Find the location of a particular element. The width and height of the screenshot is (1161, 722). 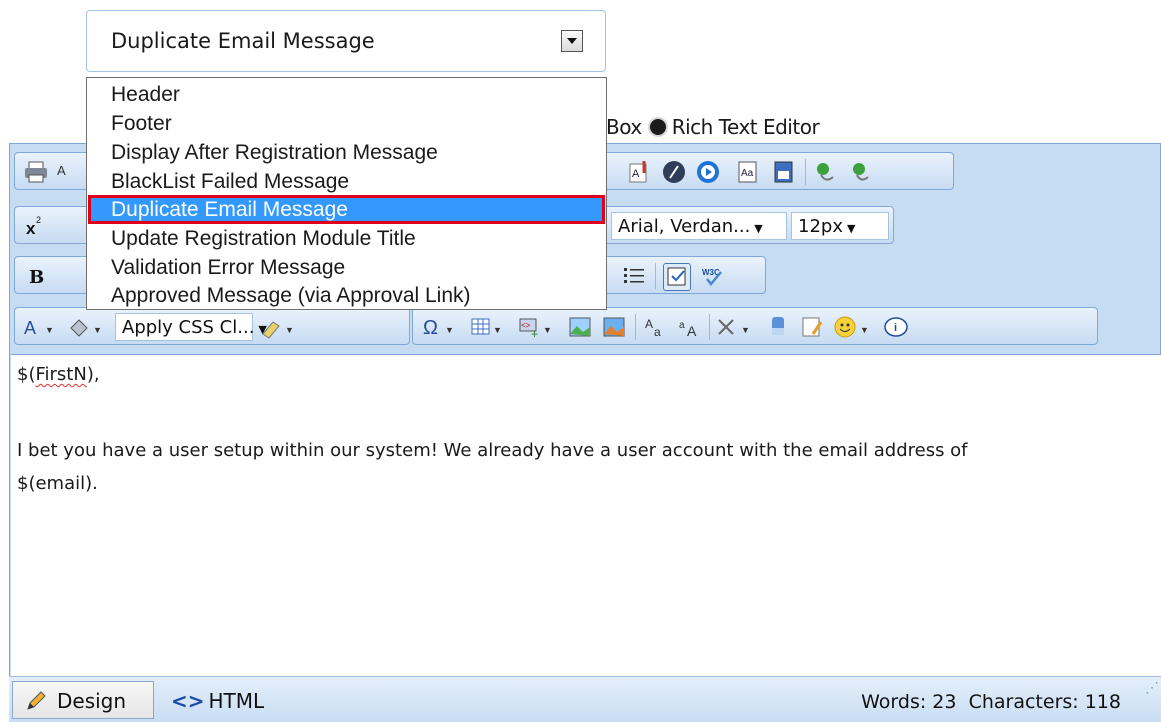

svg-text: B is located at coordinates (36, 277).